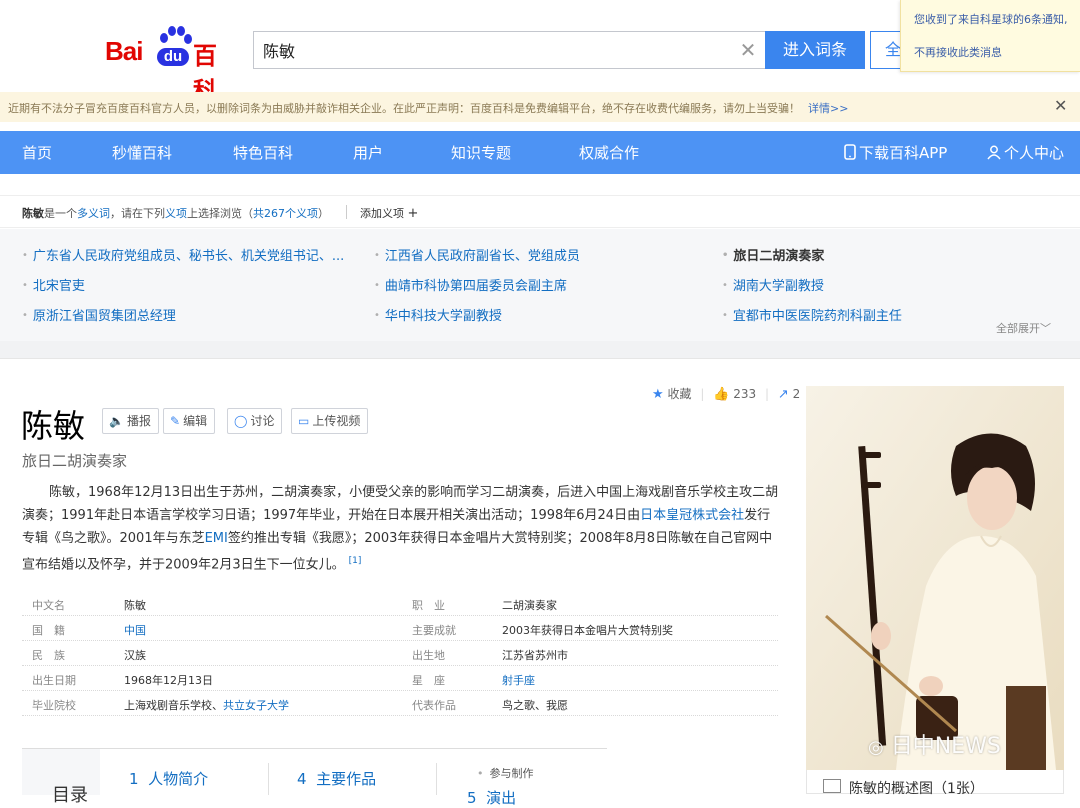 The image size is (1080, 808). What do you see at coordinates (413, 213) in the screenshot?
I see `plus-icon: +` at bounding box center [413, 213].